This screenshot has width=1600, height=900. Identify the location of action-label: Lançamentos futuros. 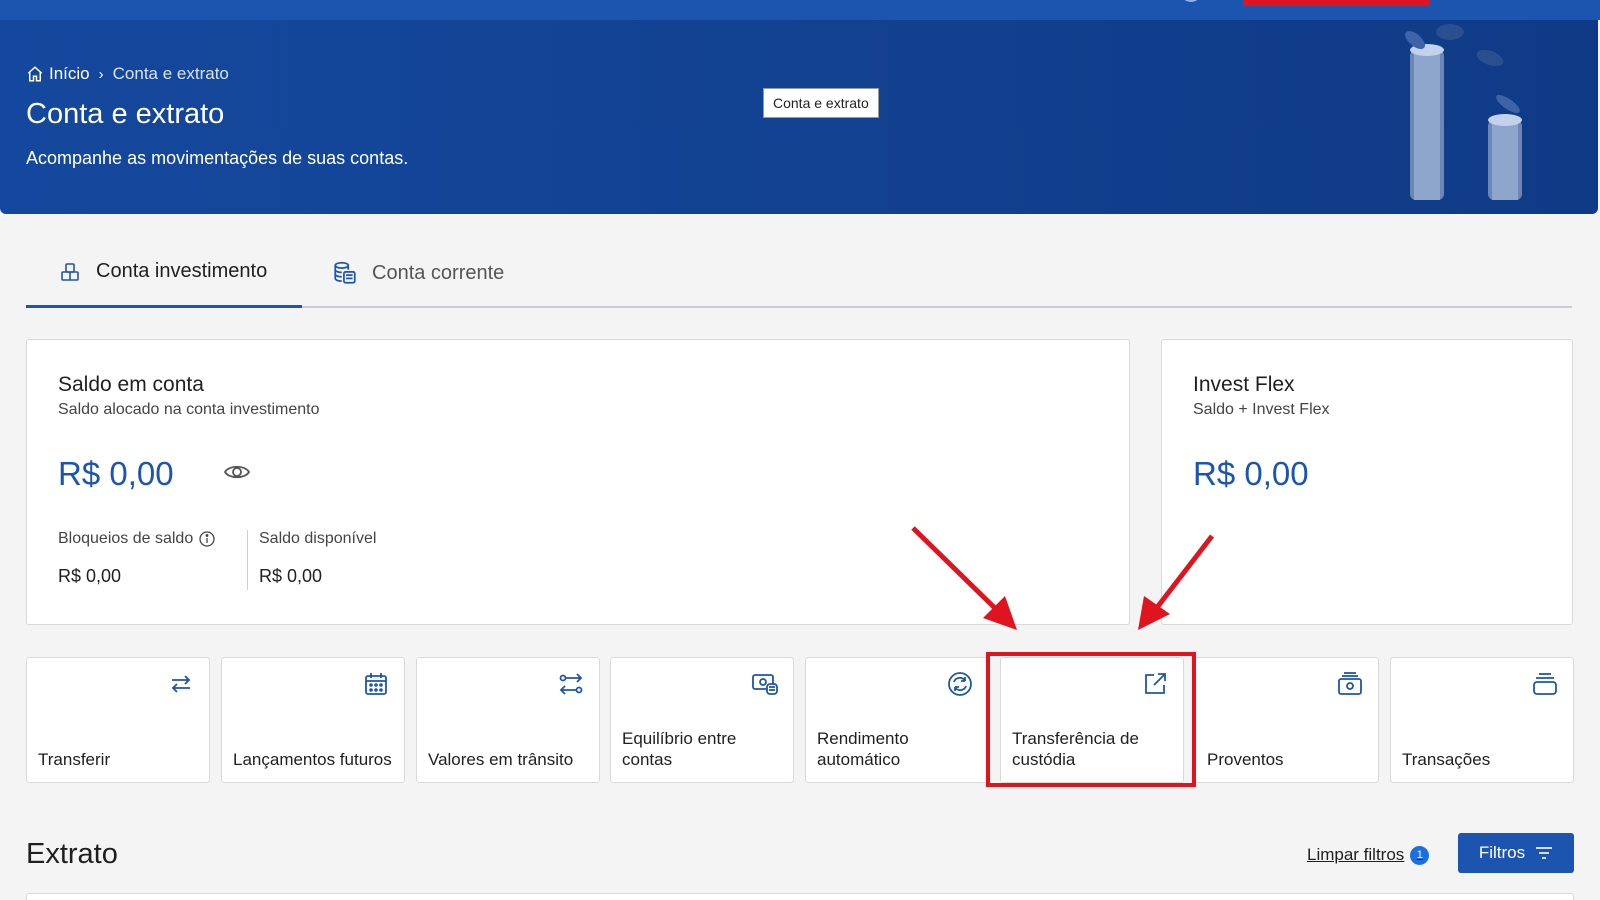
(312, 759).